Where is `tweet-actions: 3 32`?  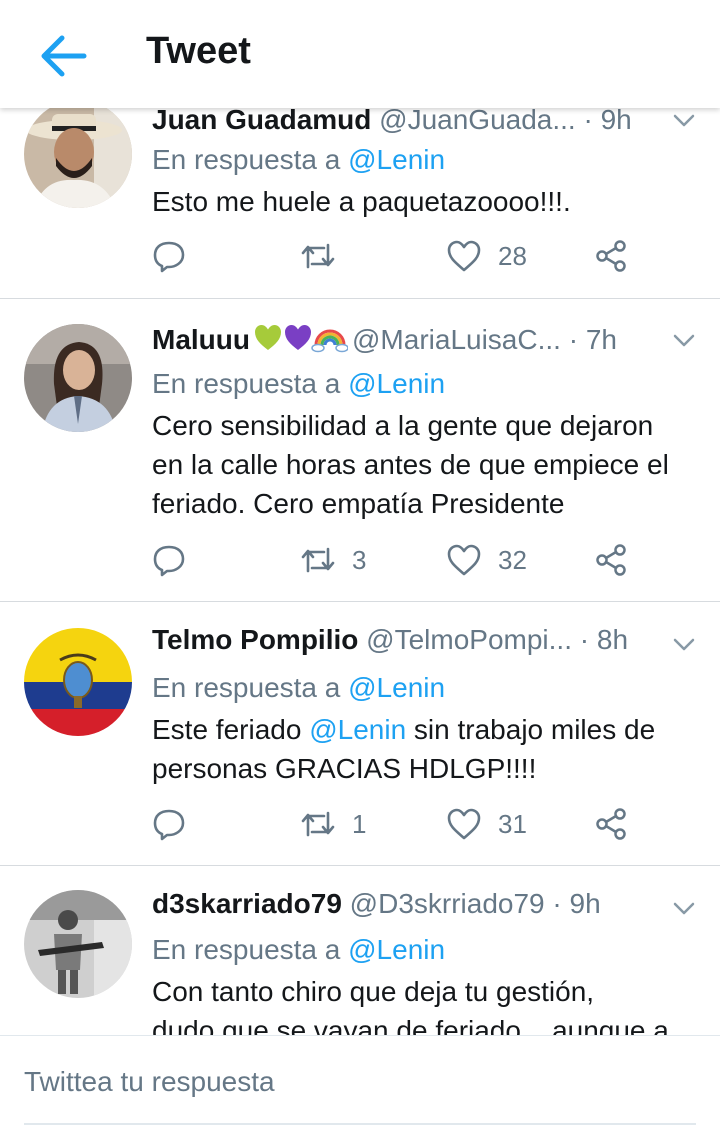 tweet-actions: 3 32 is located at coordinates (402, 560).